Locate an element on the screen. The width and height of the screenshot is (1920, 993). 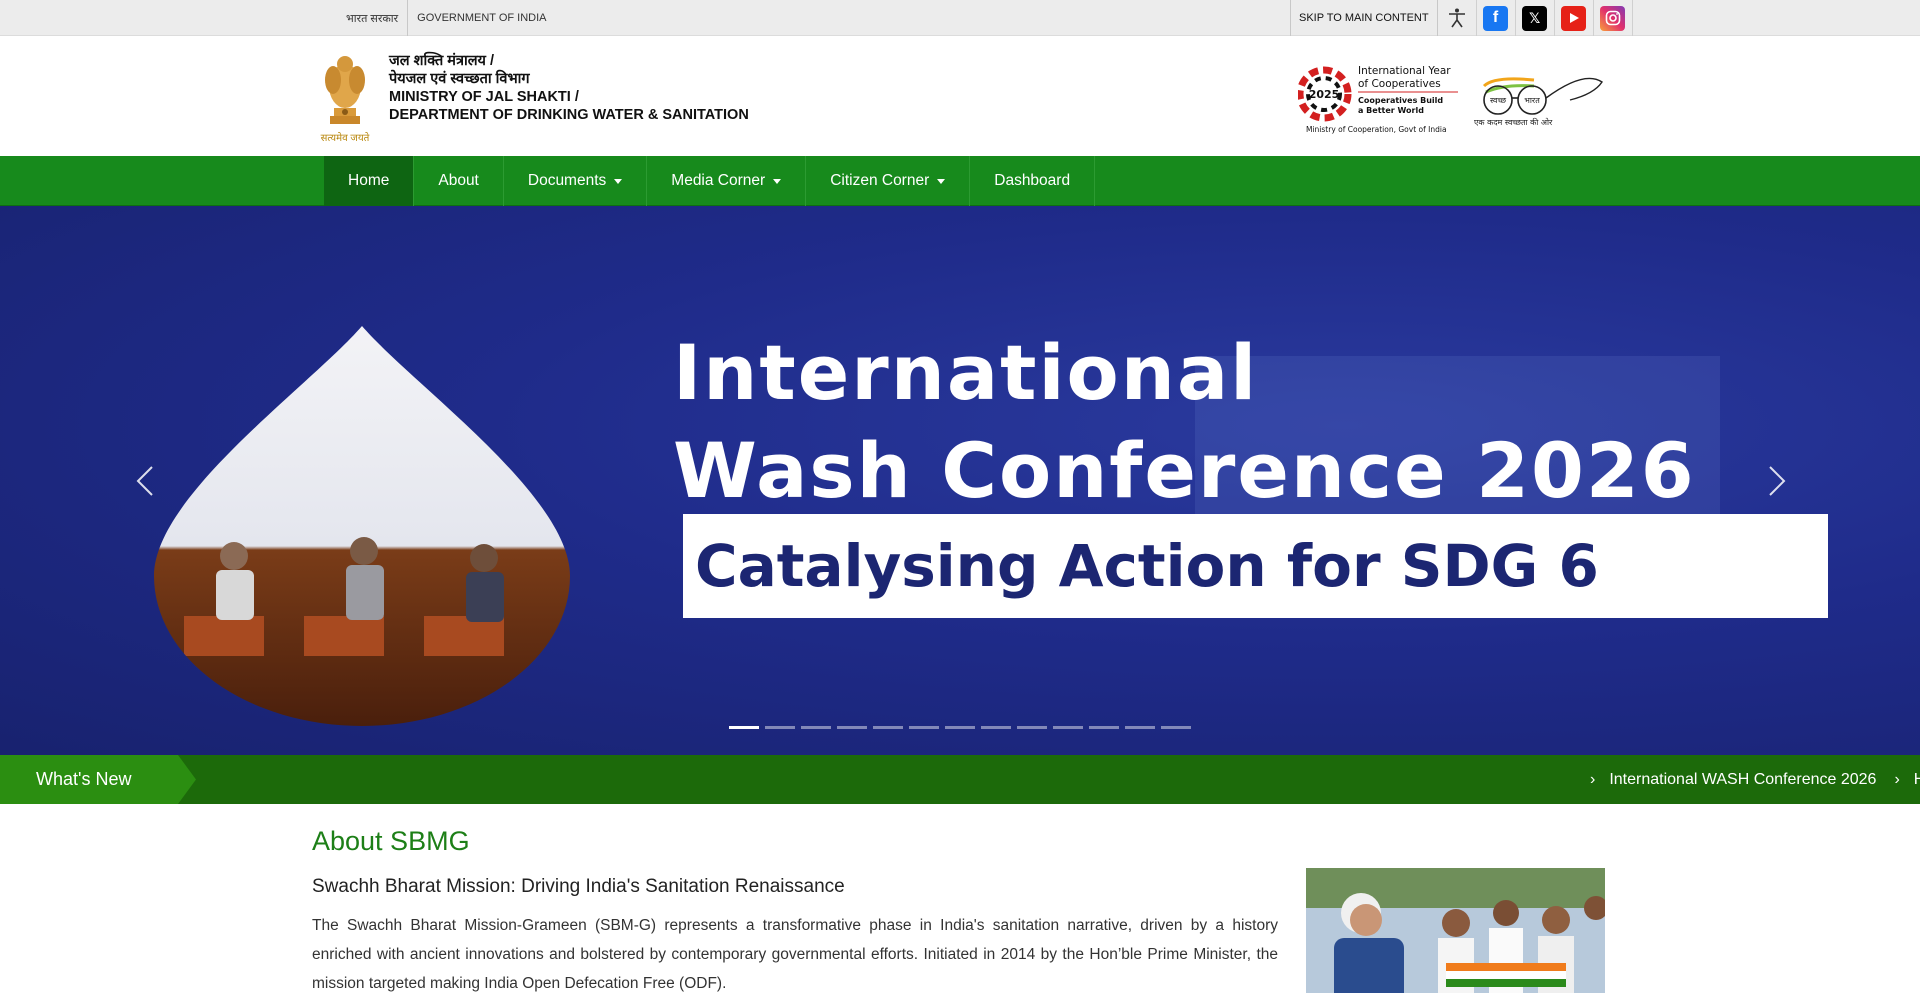
nav-item-citizen-corner: Citizen Corner is located at coordinates (888, 181).